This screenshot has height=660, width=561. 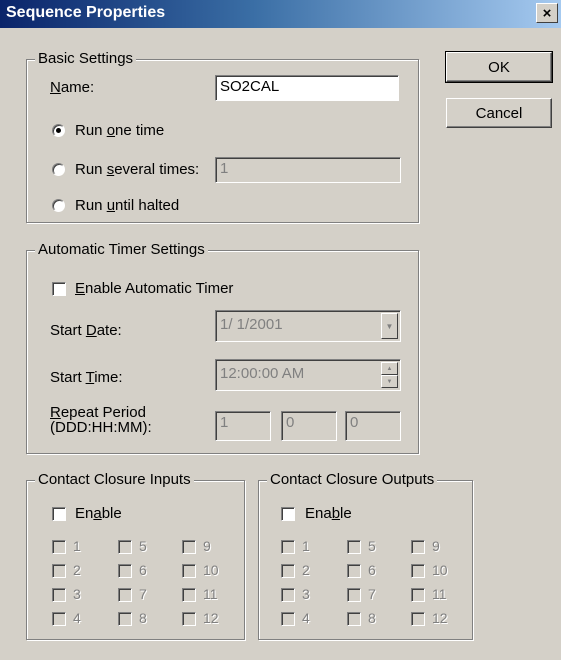 I want to click on start-date-label: Start Date:, so click(x=86, y=330).